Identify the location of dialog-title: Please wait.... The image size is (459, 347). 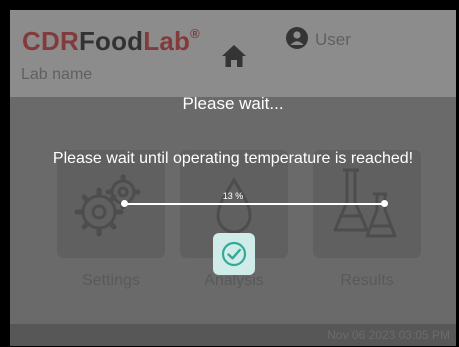
(233, 103).